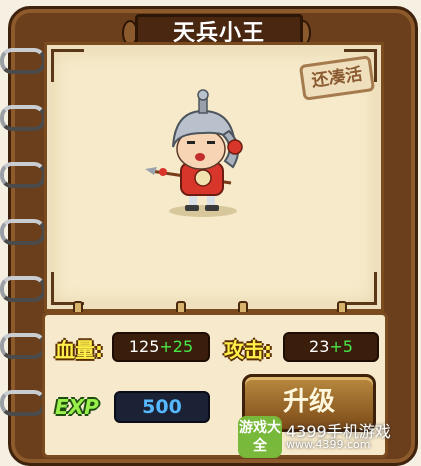  I want to click on hp-bonus: +25, so click(176, 346).